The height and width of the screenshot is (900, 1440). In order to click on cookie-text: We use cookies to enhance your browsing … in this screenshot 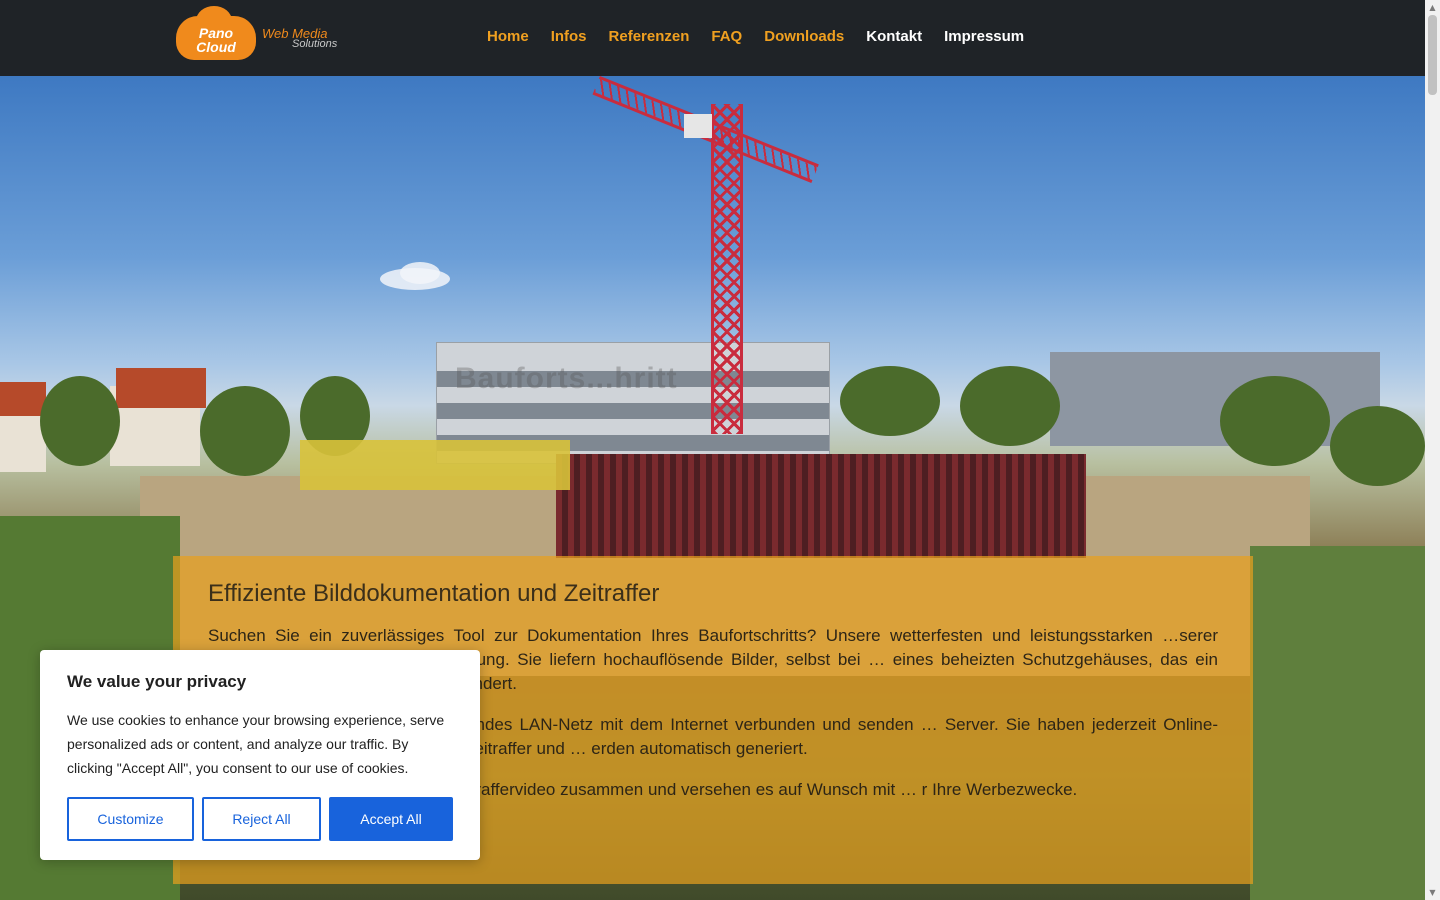, I will do `click(256, 744)`.